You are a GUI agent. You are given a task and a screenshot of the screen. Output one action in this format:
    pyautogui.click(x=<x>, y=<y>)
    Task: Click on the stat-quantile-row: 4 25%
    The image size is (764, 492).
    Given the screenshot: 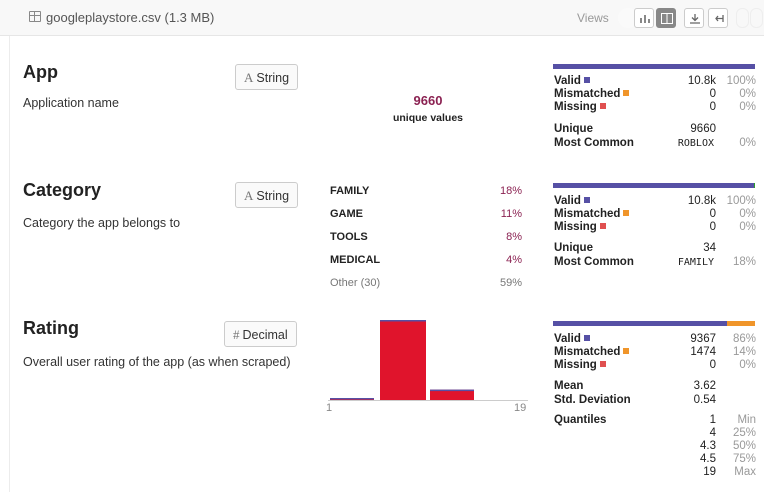 What is the action you would take?
    pyautogui.click(x=732, y=433)
    